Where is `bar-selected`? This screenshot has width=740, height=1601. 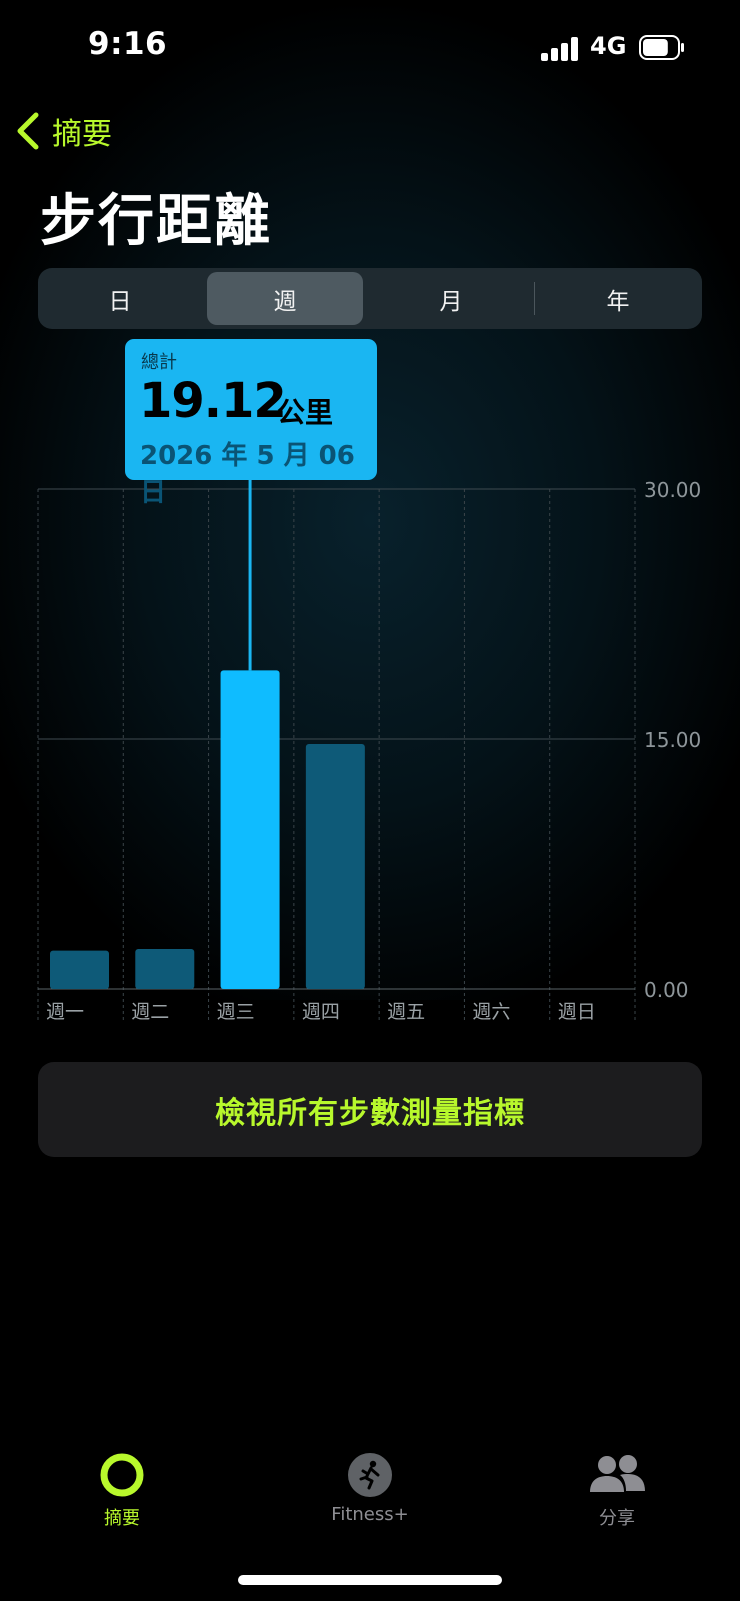 bar-selected is located at coordinates (250, 829).